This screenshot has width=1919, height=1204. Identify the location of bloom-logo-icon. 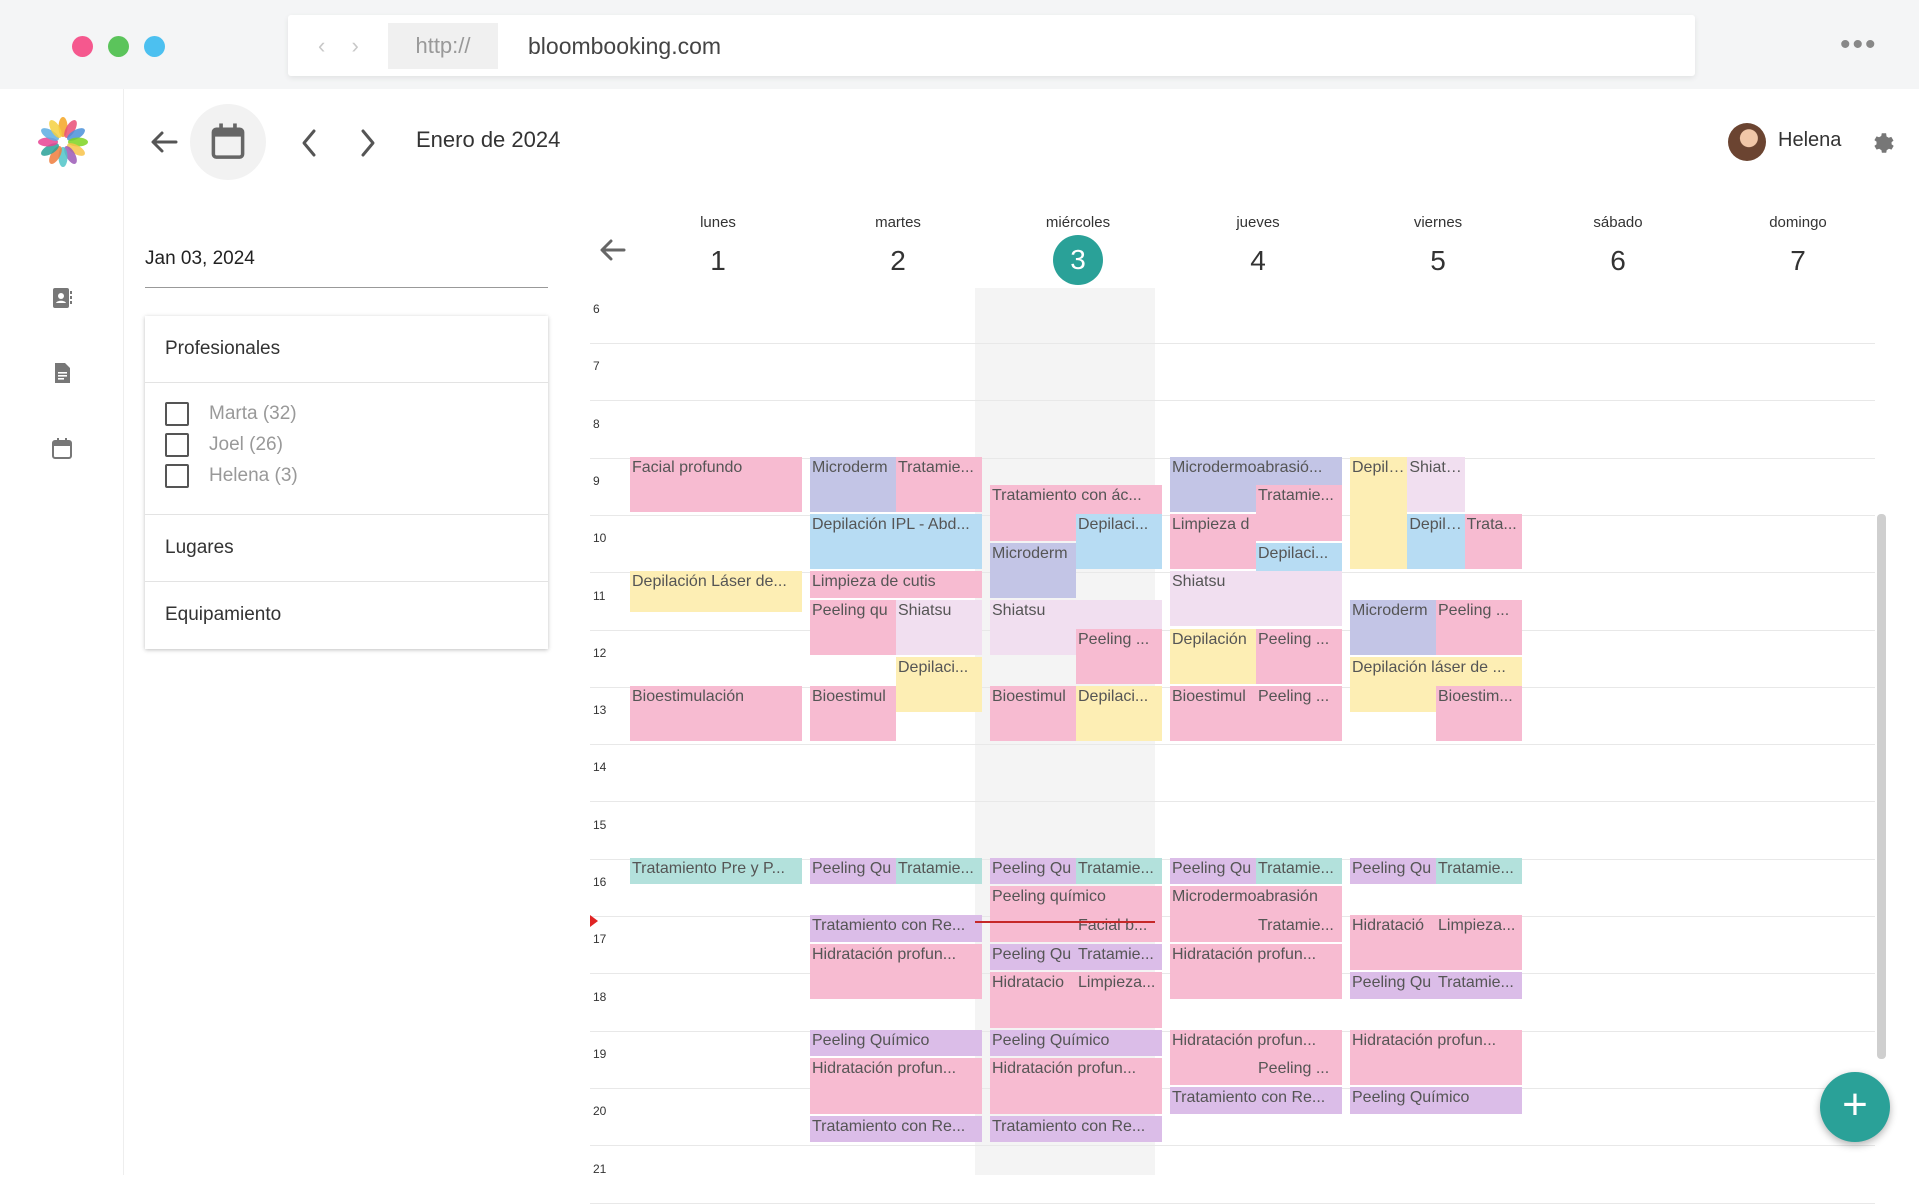
(63, 142).